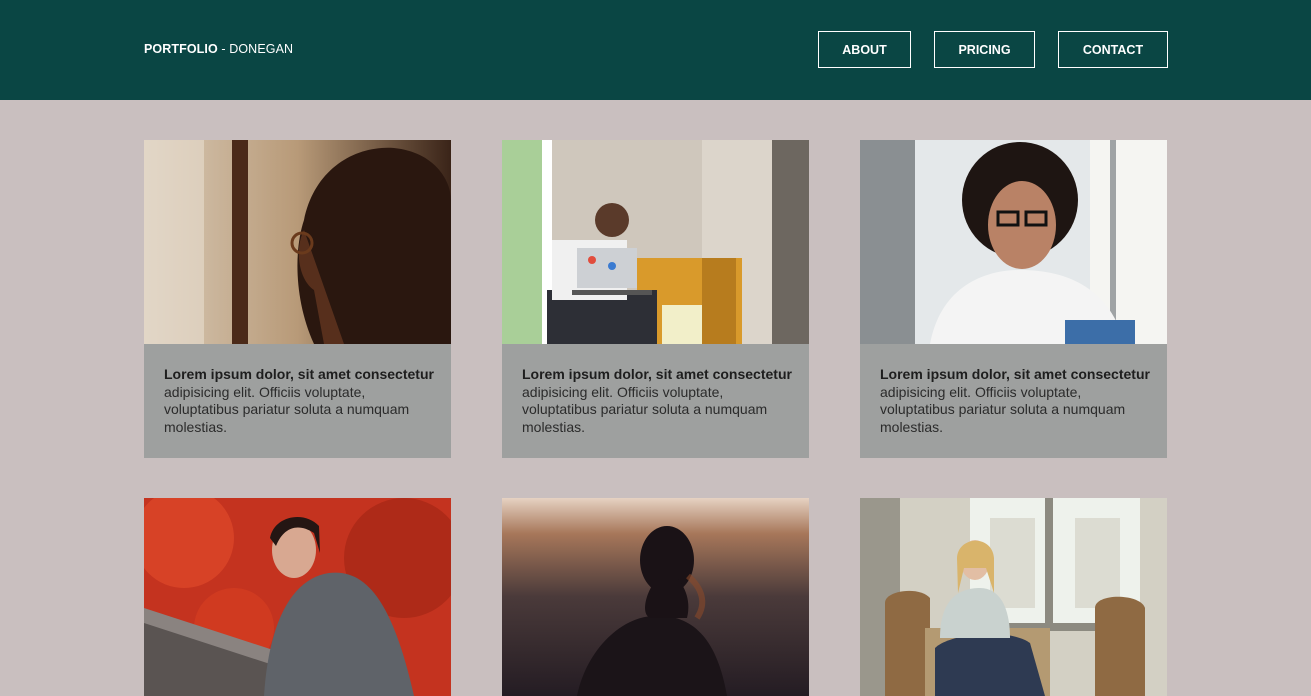  I want to click on nav-about-button: ABOUT, so click(864, 49).